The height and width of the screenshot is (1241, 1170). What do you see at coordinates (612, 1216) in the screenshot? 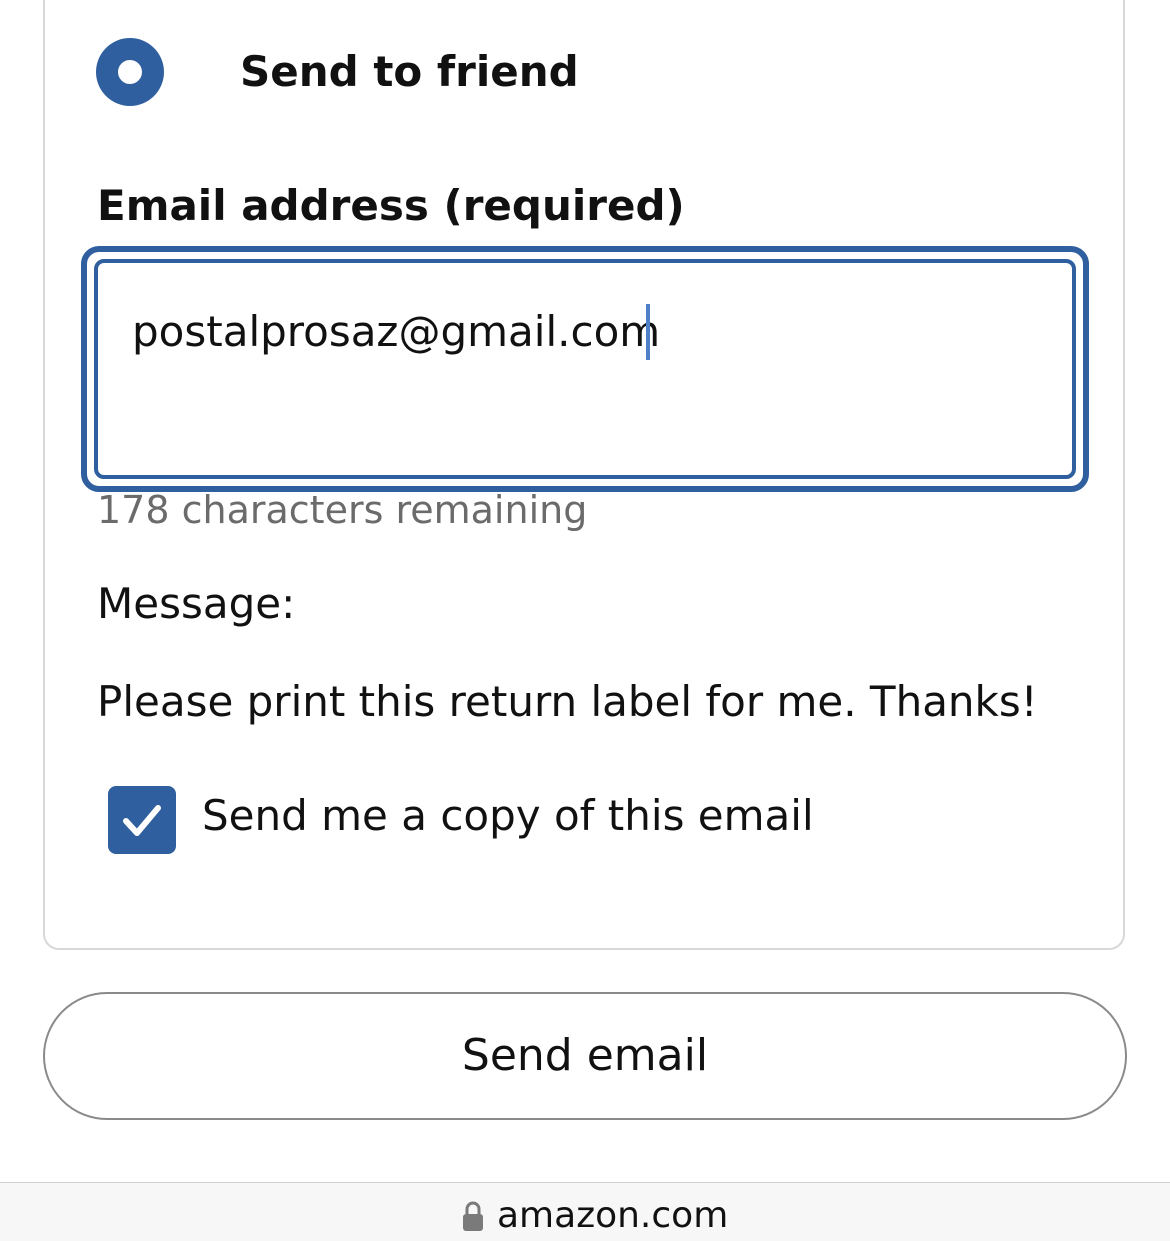
I see `browser-domain: amazon.com` at bounding box center [612, 1216].